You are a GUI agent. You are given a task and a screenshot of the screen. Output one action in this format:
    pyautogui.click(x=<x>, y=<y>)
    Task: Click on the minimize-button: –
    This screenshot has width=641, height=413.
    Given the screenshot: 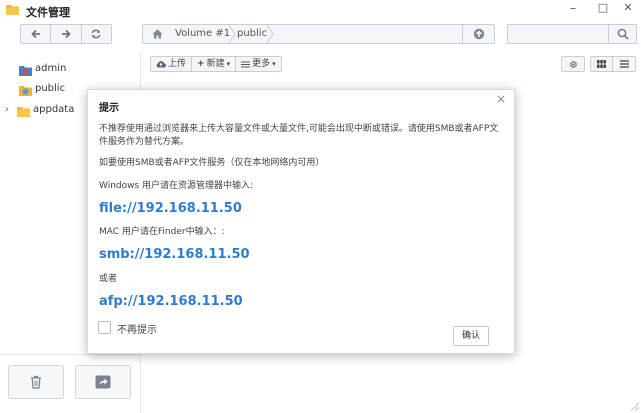 What is the action you would take?
    pyautogui.click(x=573, y=9)
    